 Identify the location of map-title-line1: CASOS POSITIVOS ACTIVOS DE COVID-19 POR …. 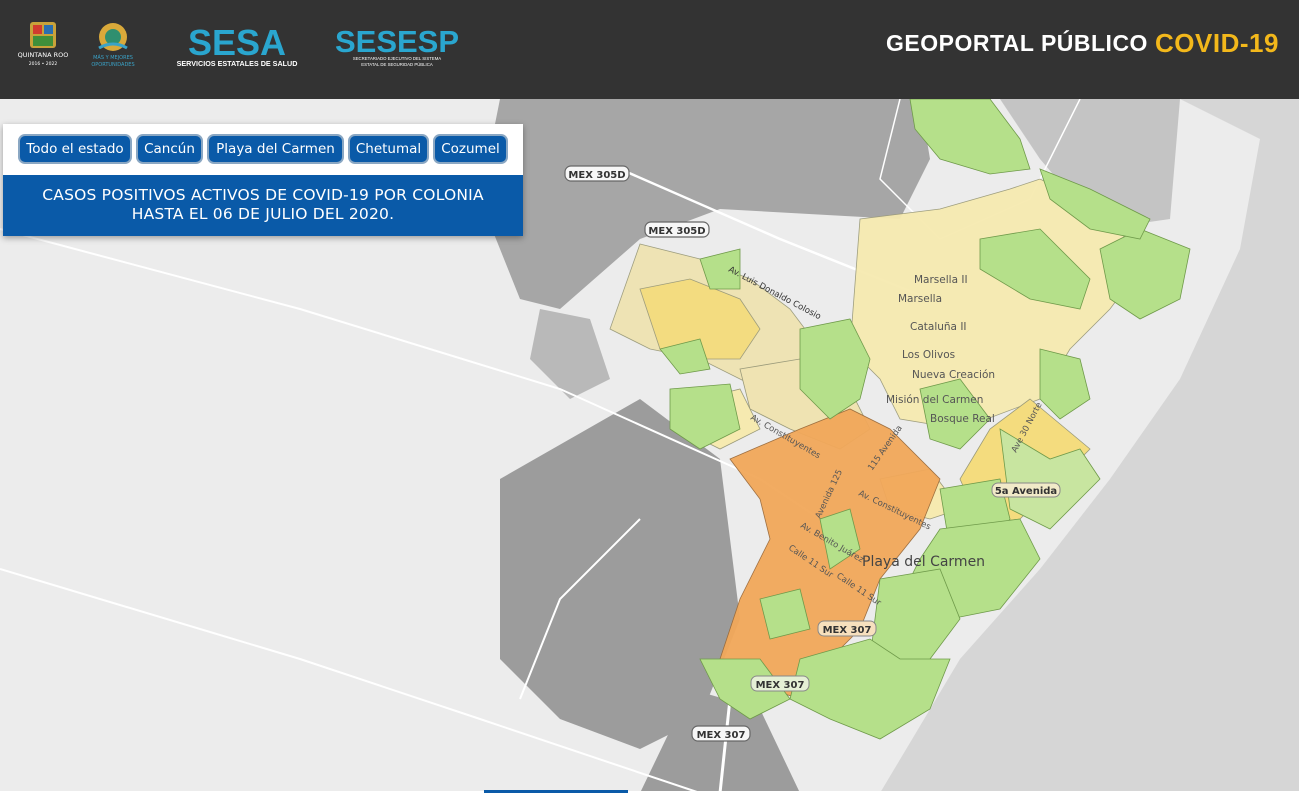
(263, 195).